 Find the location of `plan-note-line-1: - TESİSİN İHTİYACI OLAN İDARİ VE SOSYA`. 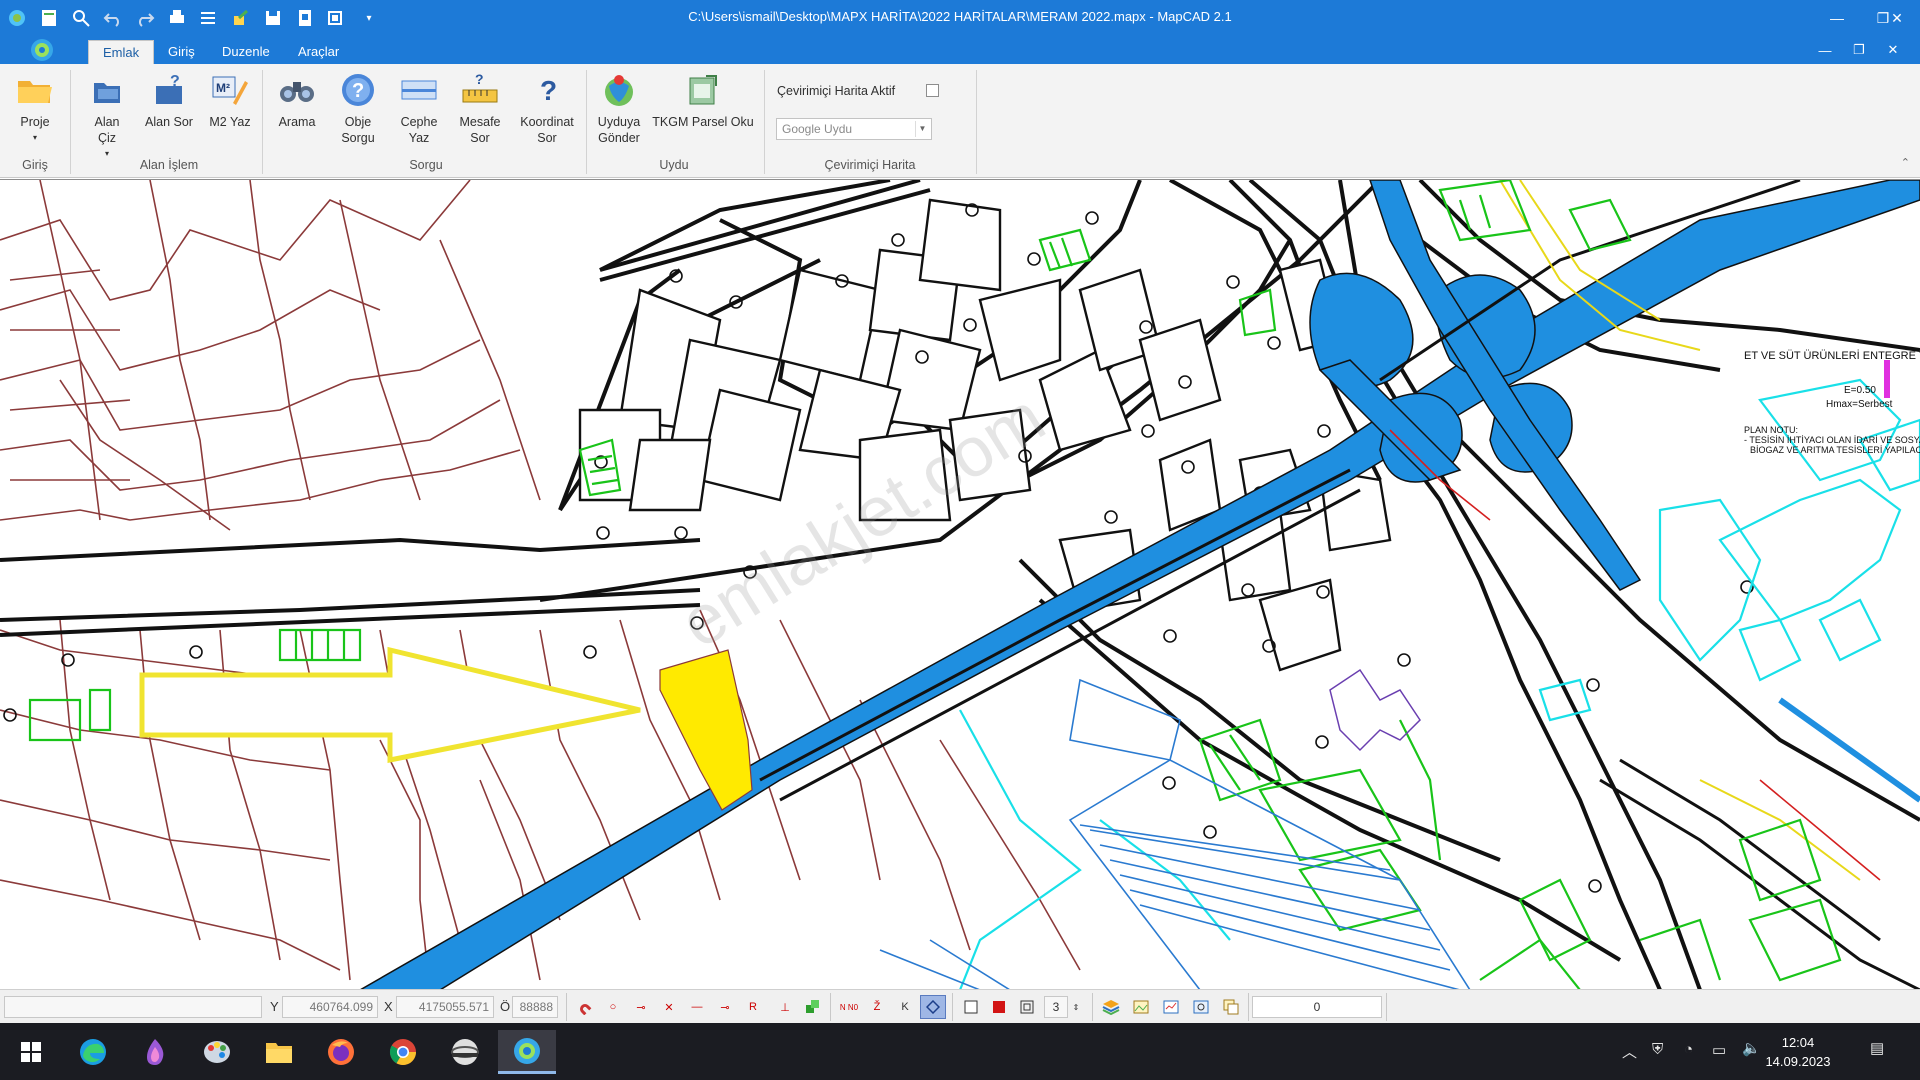

plan-note-line-1: - TESİSİN İHTİYACI OLAN İDARİ VE SOSYA is located at coordinates (1832, 440).